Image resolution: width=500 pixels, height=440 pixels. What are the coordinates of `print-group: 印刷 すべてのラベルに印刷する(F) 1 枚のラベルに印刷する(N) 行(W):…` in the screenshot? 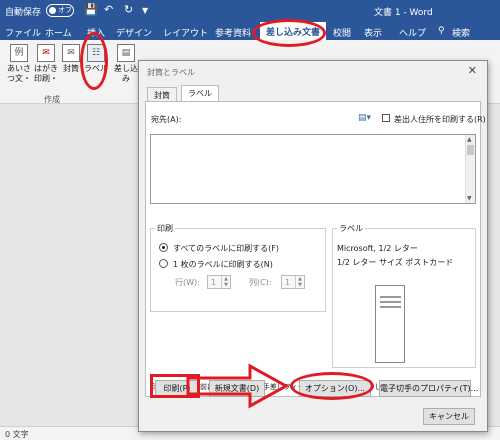 It's located at (238, 267).